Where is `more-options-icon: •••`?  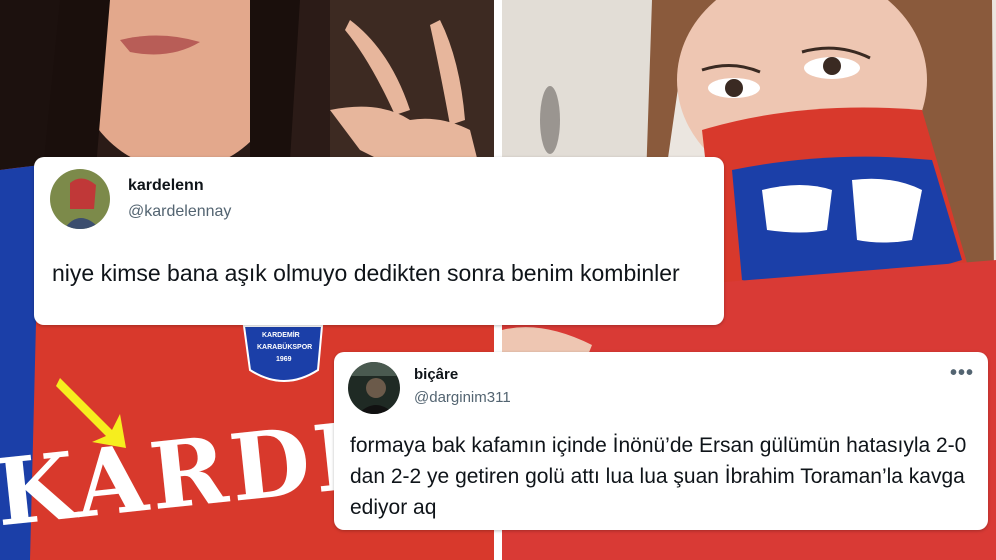 more-options-icon: ••• is located at coordinates (962, 373).